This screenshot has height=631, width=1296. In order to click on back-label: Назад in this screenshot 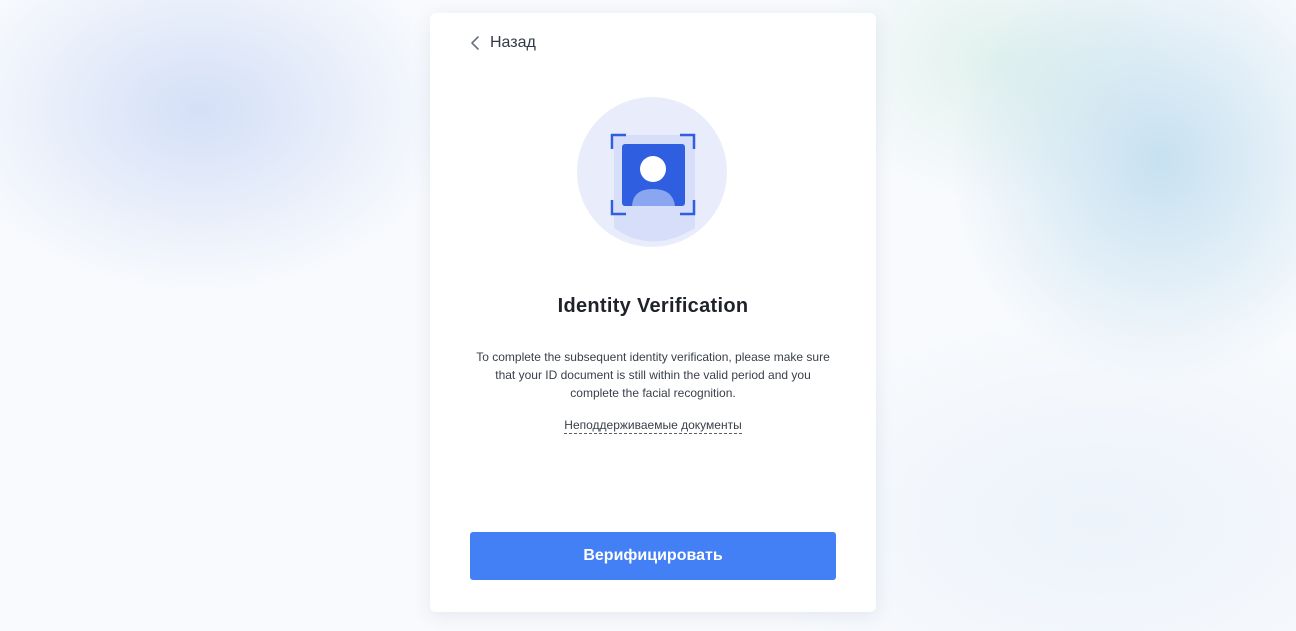, I will do `click(513, 42)`.